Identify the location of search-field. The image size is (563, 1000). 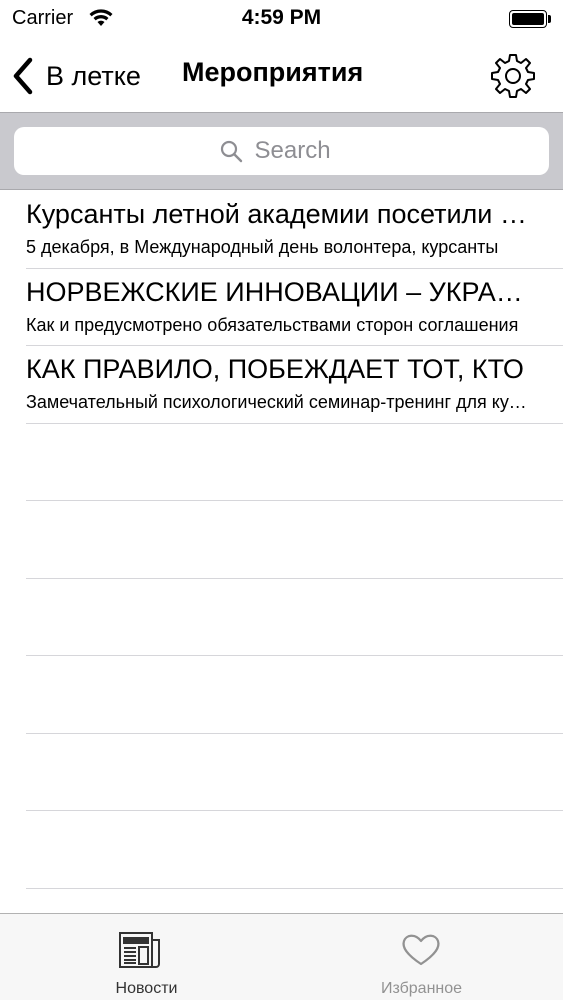
(281, 151).